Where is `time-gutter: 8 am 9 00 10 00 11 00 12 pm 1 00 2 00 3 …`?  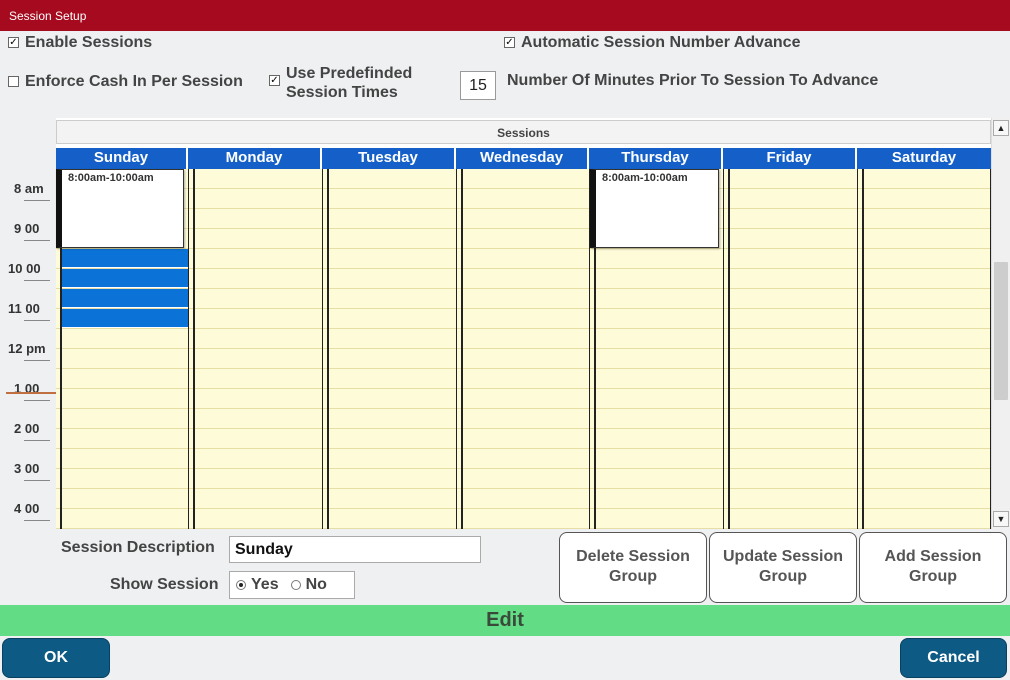
time-gutter: 8 am 9 00 10 00 11 00 12 pm 1 00 2 00 3 … is located at coordinates (28, 323).